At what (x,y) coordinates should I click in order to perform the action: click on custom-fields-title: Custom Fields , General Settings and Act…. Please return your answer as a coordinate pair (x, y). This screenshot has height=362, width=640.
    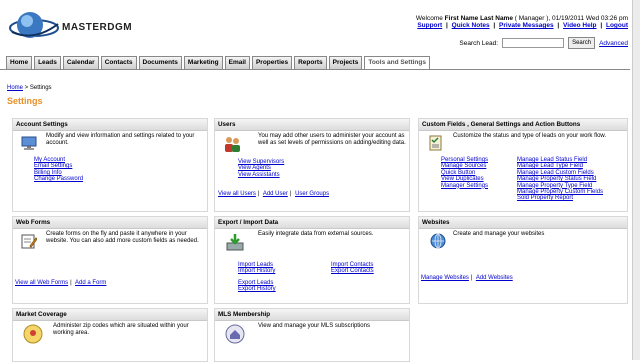
    Looking at the image, I should click on (523, 125).